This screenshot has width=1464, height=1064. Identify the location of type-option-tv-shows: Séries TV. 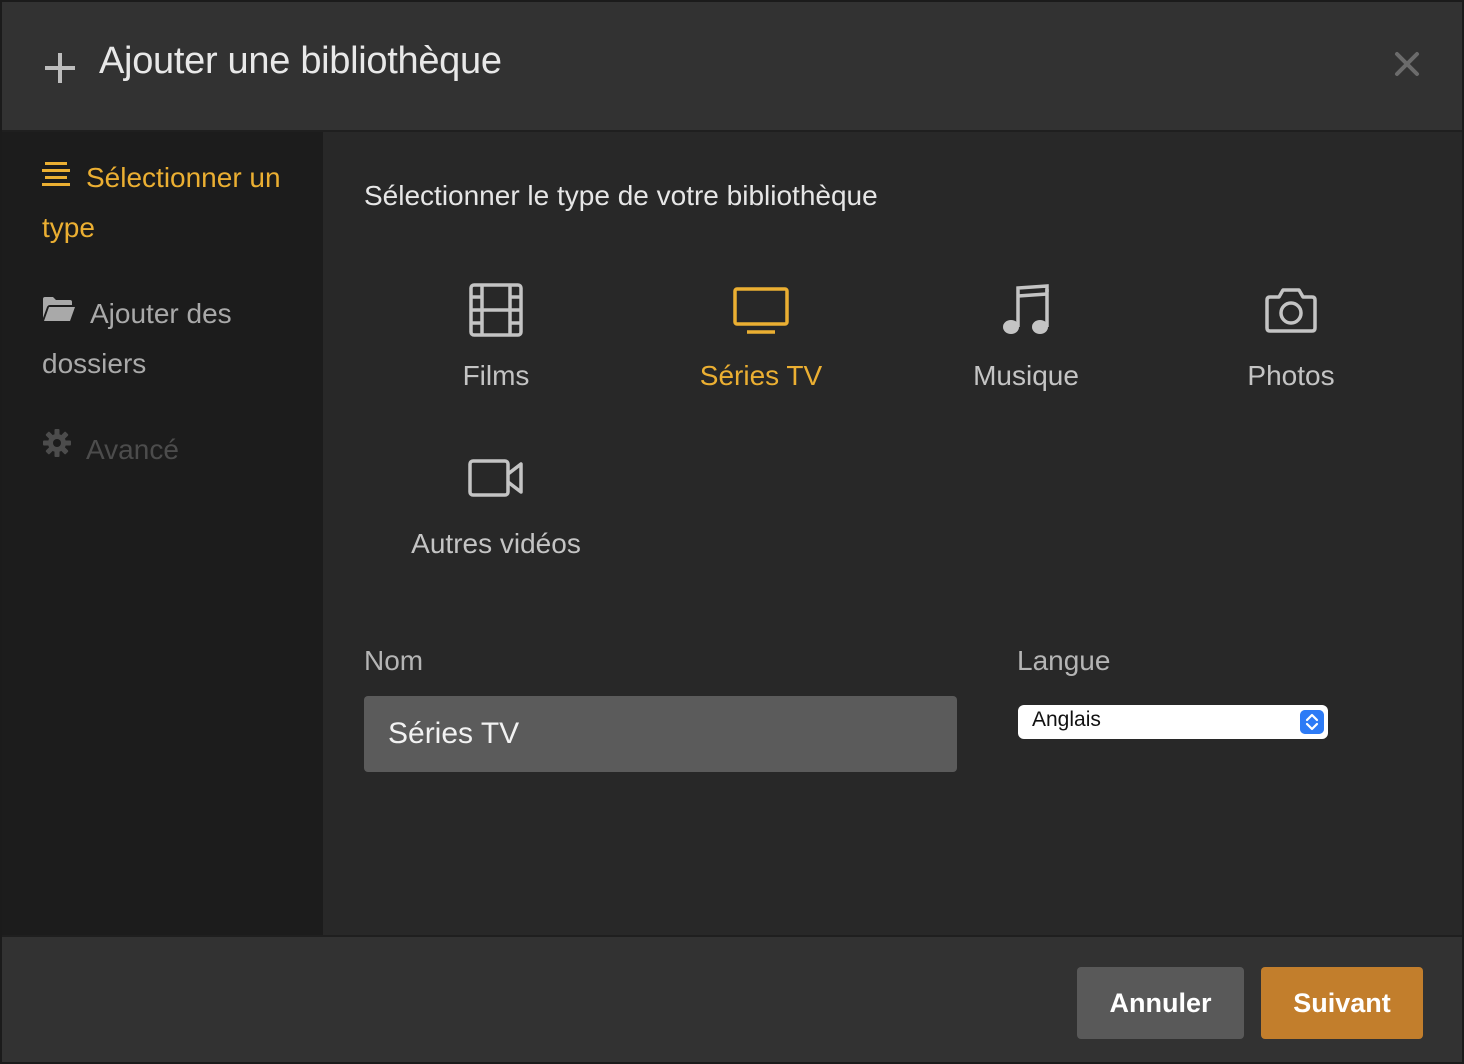
(761, 357).